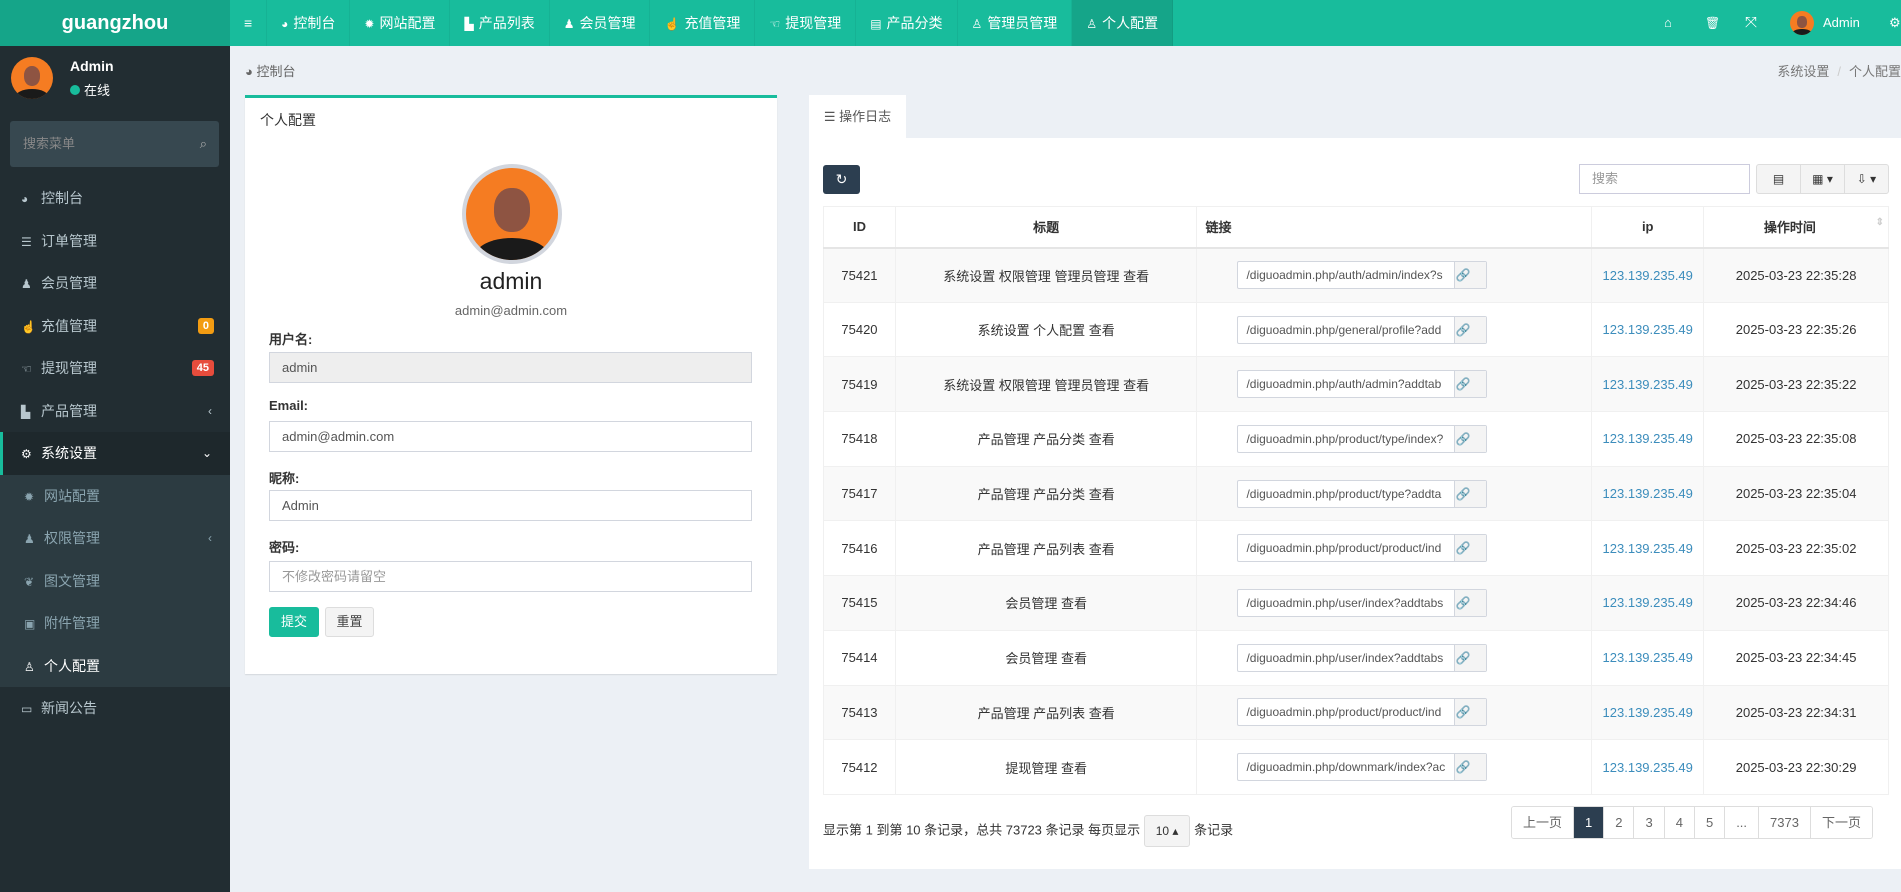  I want to click on sidebar-item: ♟ 权限管理 ‹, so click(115, 538).